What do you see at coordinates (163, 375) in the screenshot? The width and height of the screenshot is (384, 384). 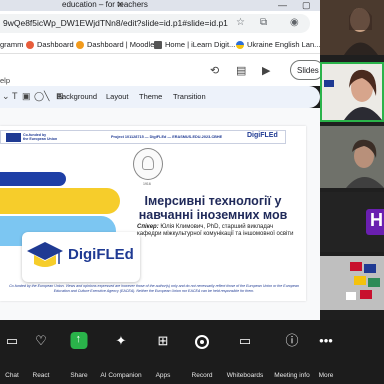 I see `apps-label: Apps` at bounding box center [163, 375].